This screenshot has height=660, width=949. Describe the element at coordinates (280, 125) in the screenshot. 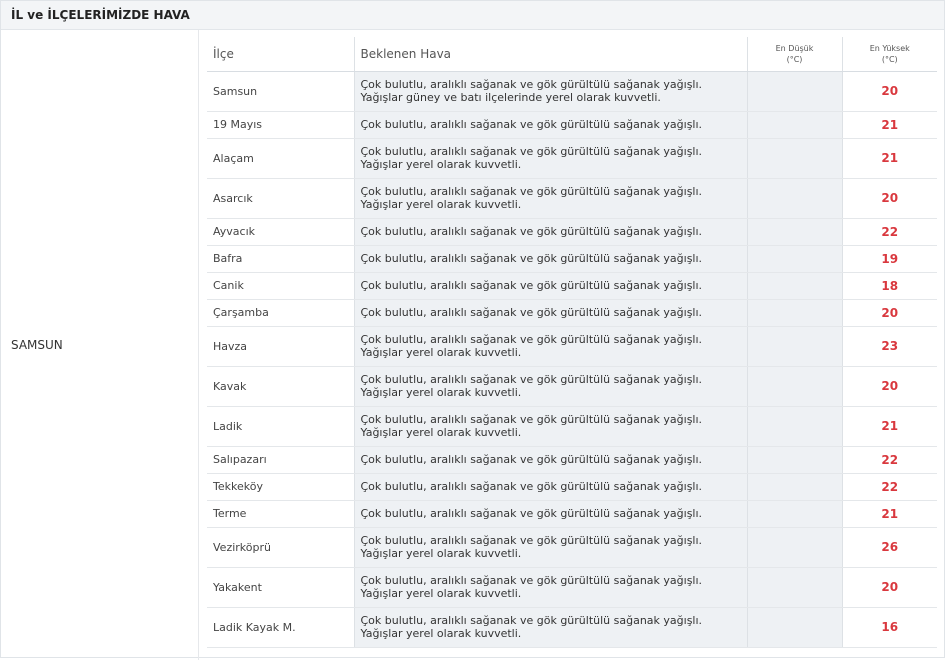

I see `district-name: 19 Mayıs` at that location.